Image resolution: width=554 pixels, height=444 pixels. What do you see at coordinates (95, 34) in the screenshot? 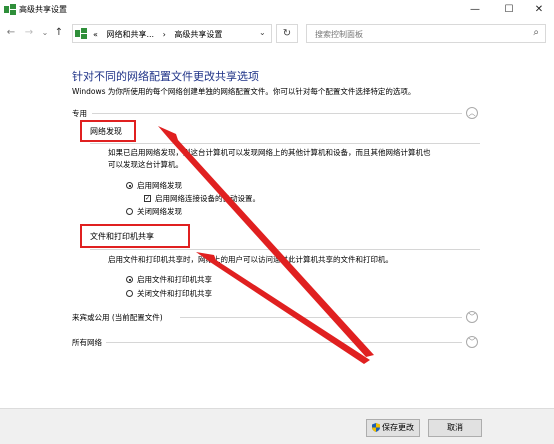
I see `breadcrumb-overflow: «` at bounding box center [95, 34].